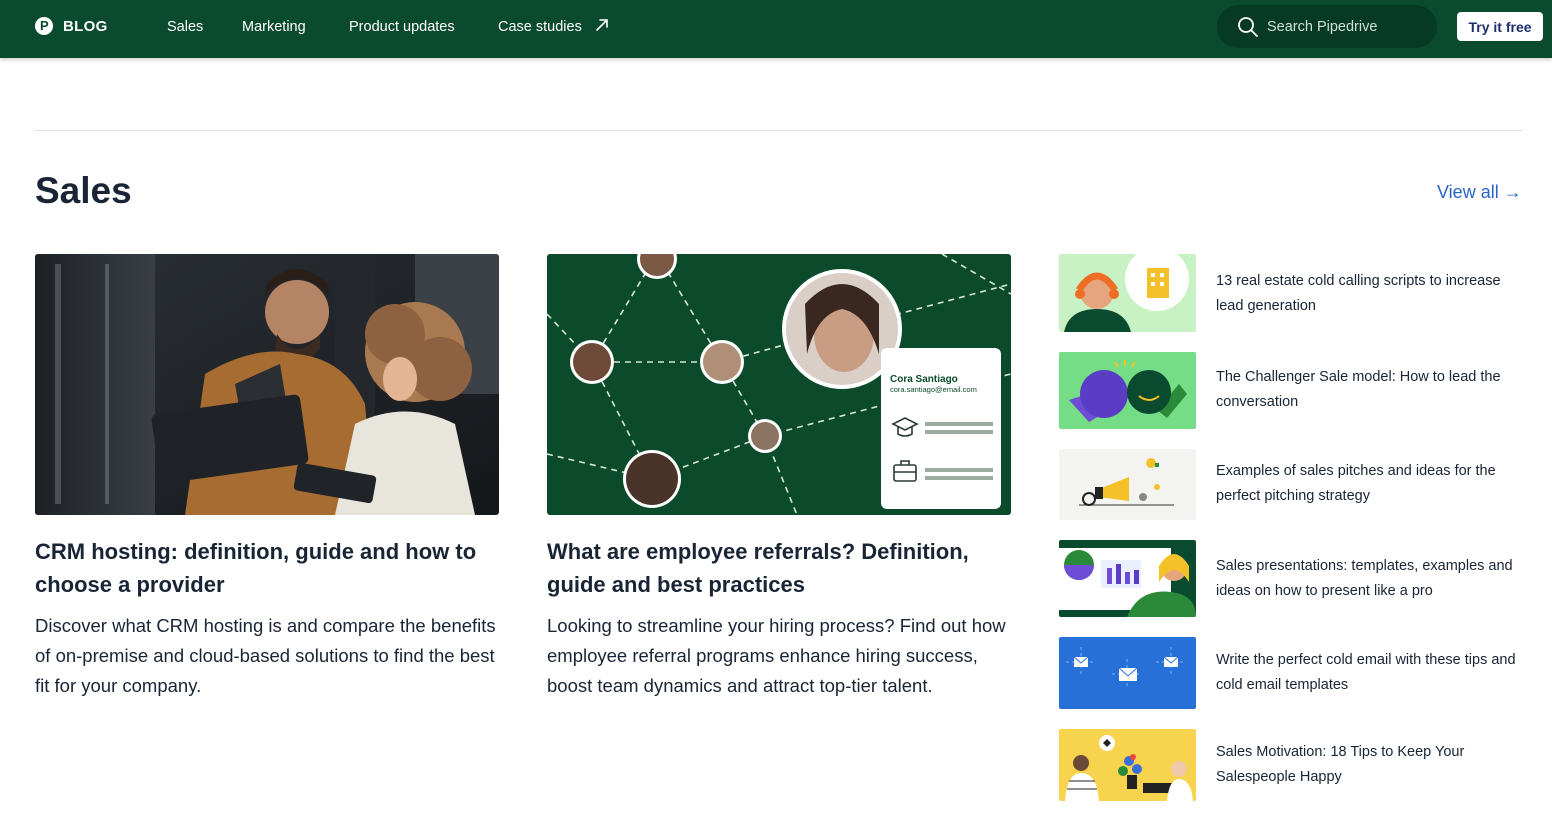 The height and width of the screenshot is (832, 1552). I want to click on pipedrive-logo-icon: P, so click(44, 26).